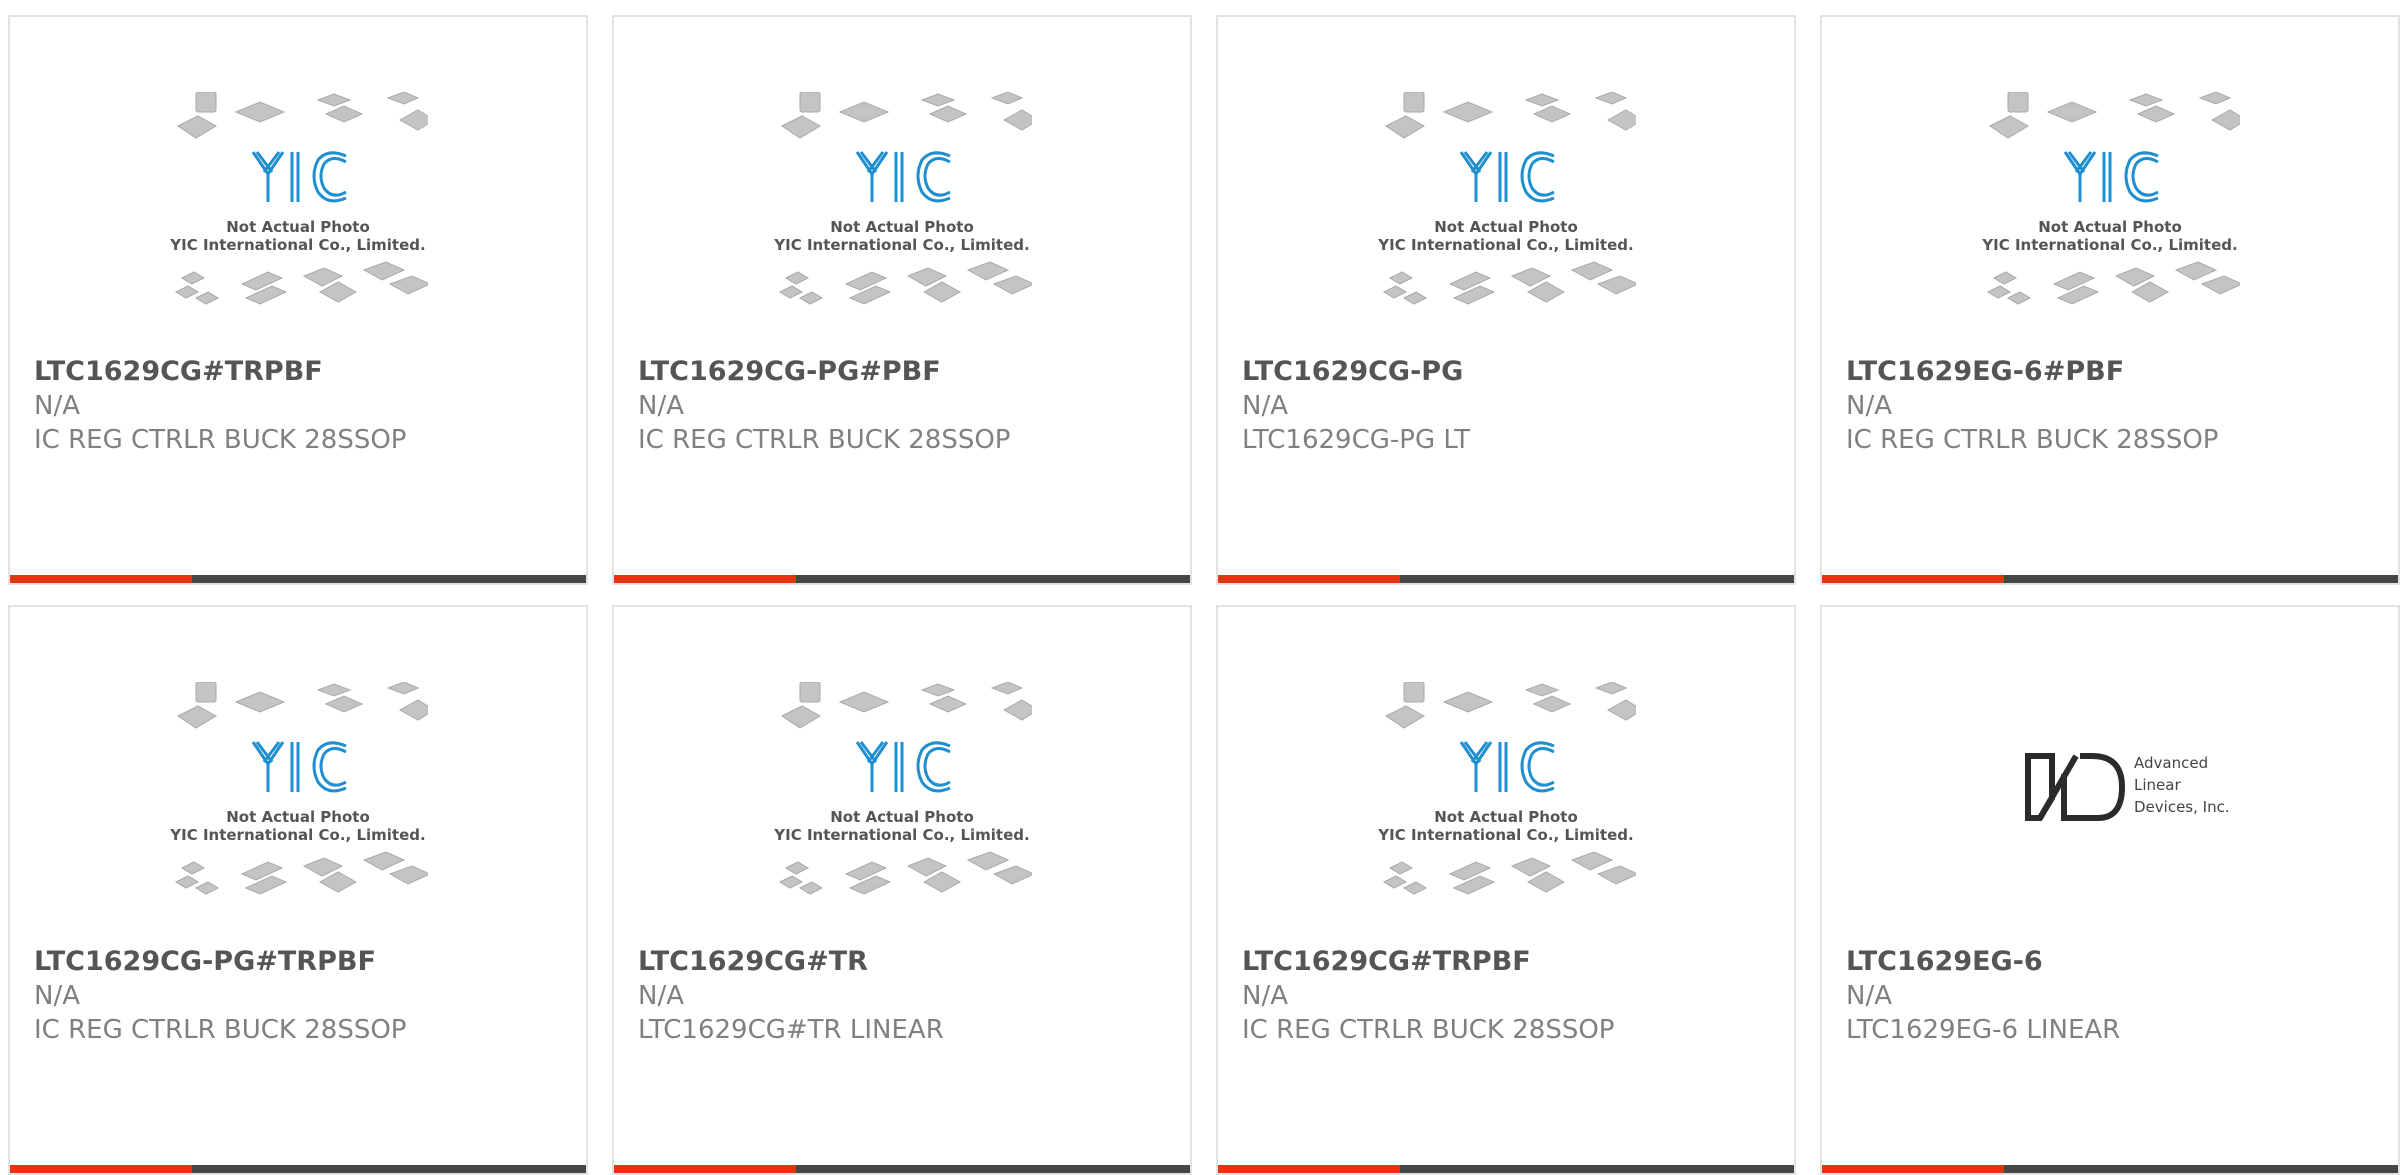 This screenshot has width=2403, height=1175. I want to click on product-info: LTC1629CG-PG N/A LTC1629CG-PG LT, so click(1508, 406).